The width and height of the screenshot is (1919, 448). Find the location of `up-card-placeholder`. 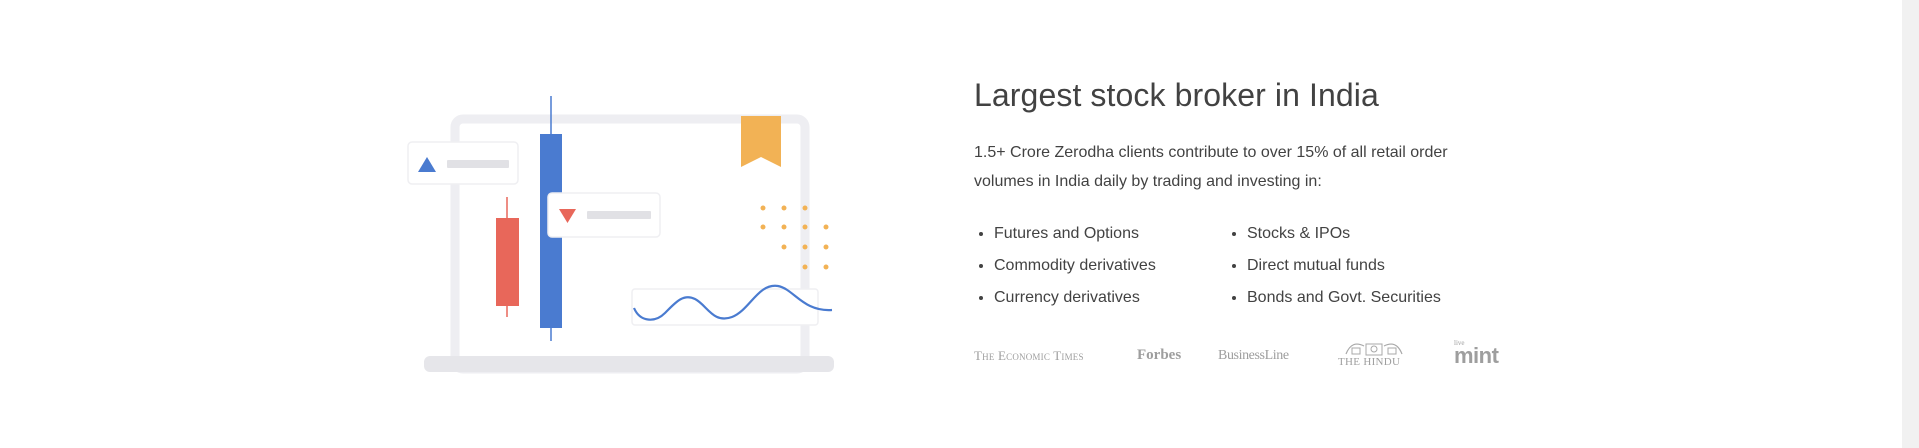

up-card-placeholder is located at coordinates (478, 164).